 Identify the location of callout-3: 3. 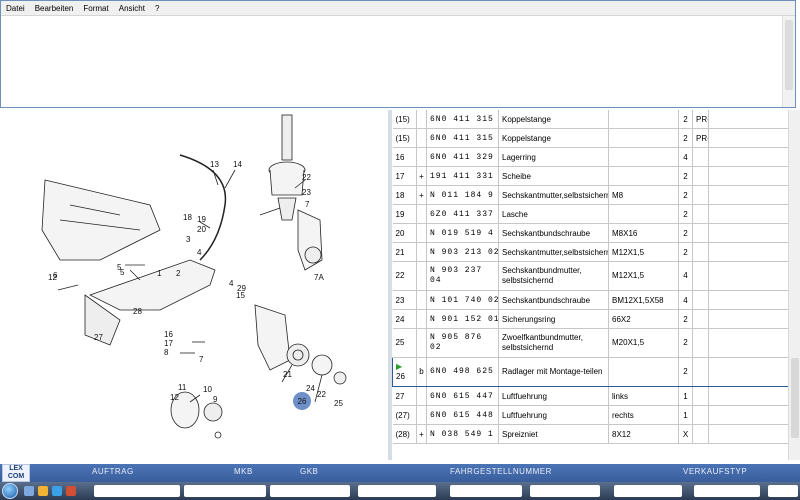
(188, 239).